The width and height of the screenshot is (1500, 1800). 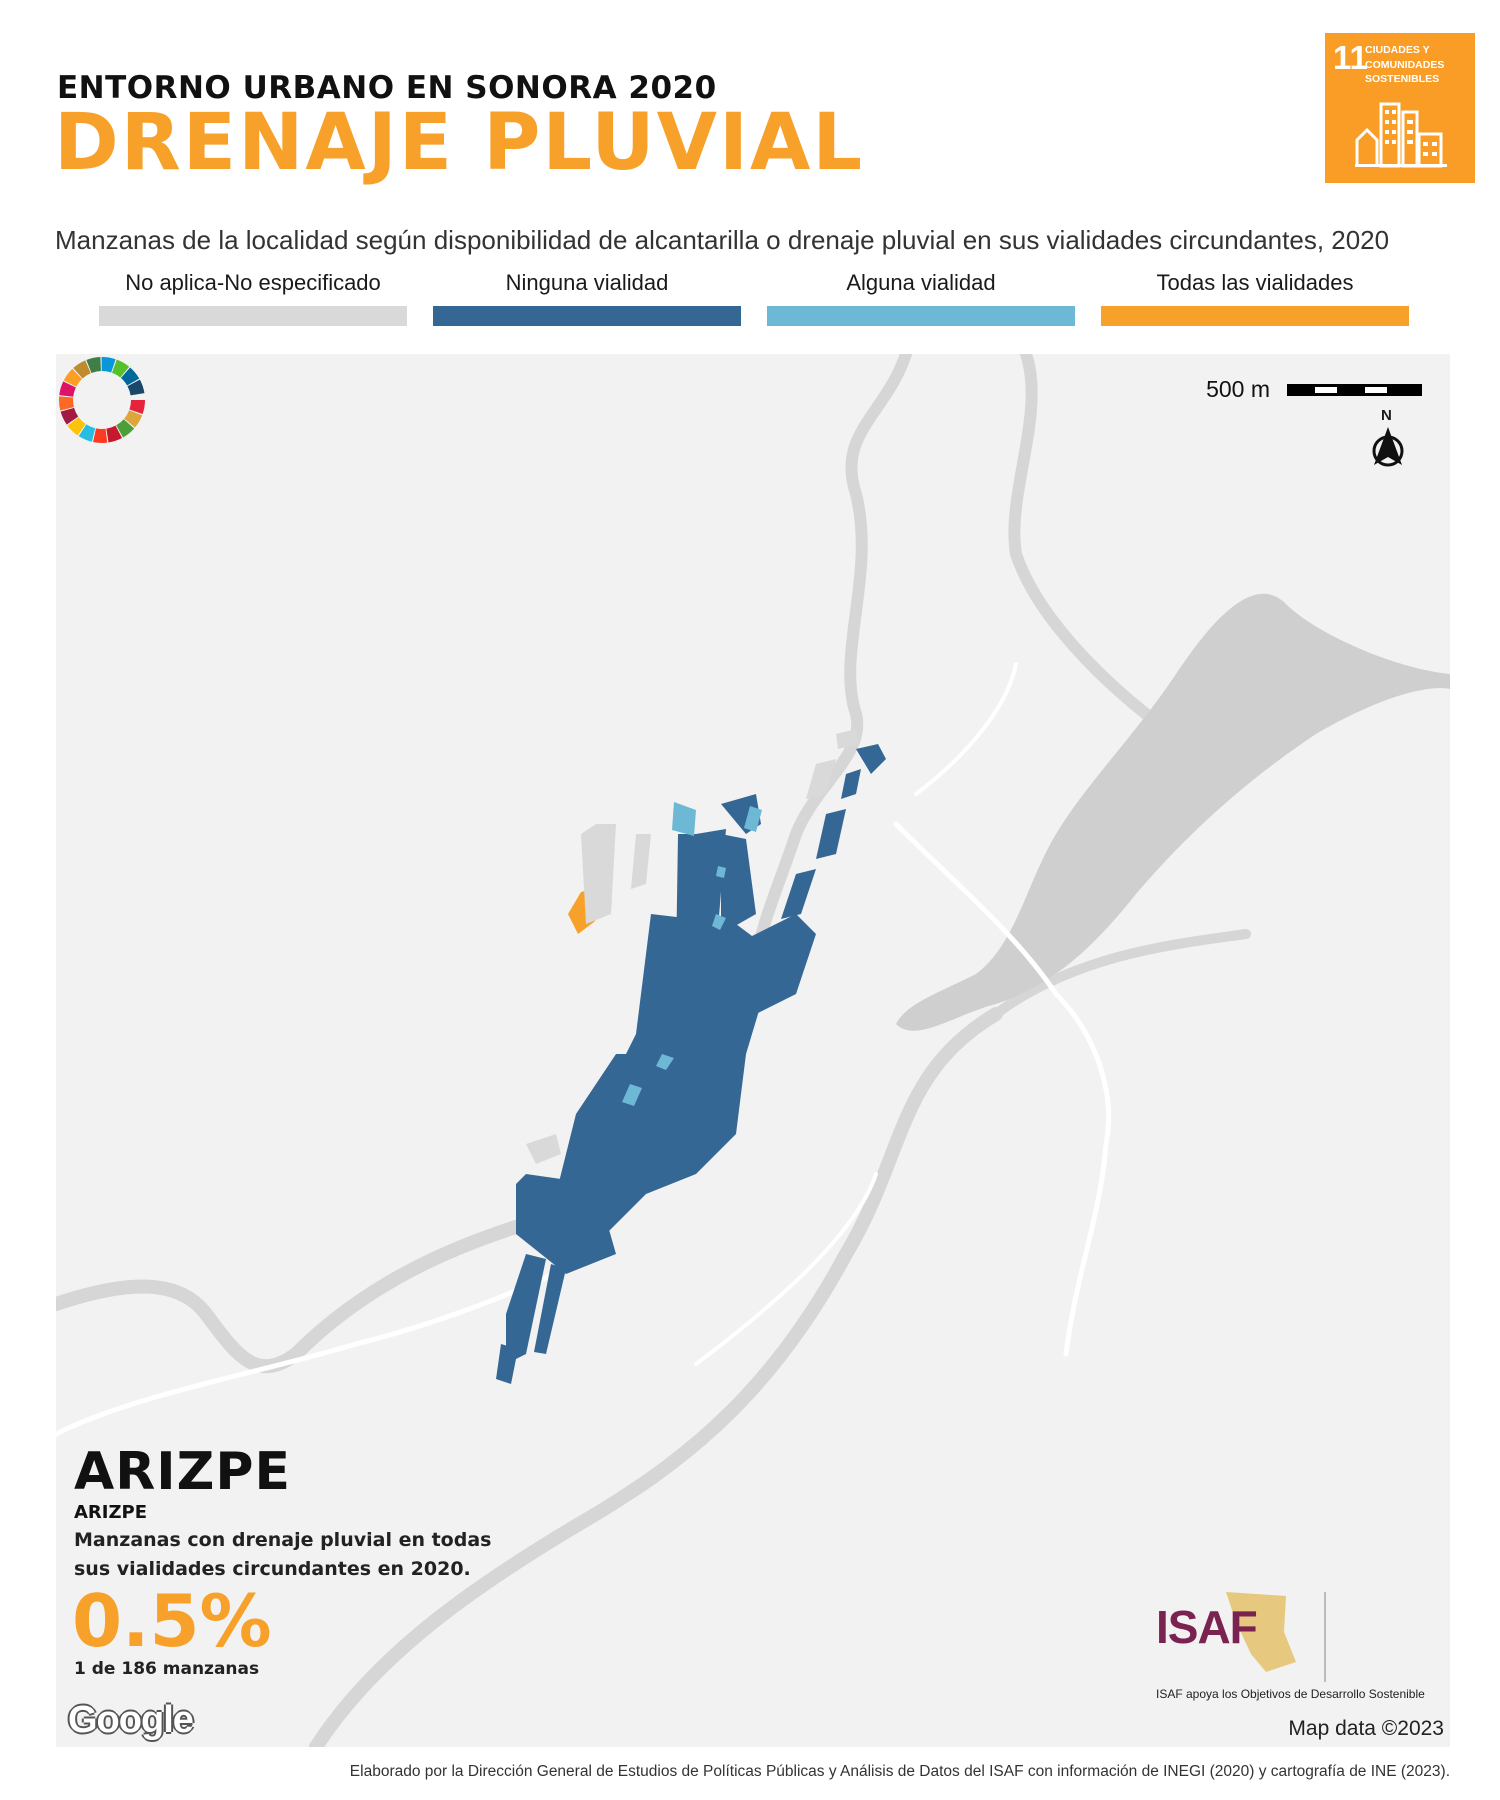 What do you see at coordinates (172, 1621) in the screenshot?
I see `stat-value: 0.5%` at bounding box center [172, 1621].